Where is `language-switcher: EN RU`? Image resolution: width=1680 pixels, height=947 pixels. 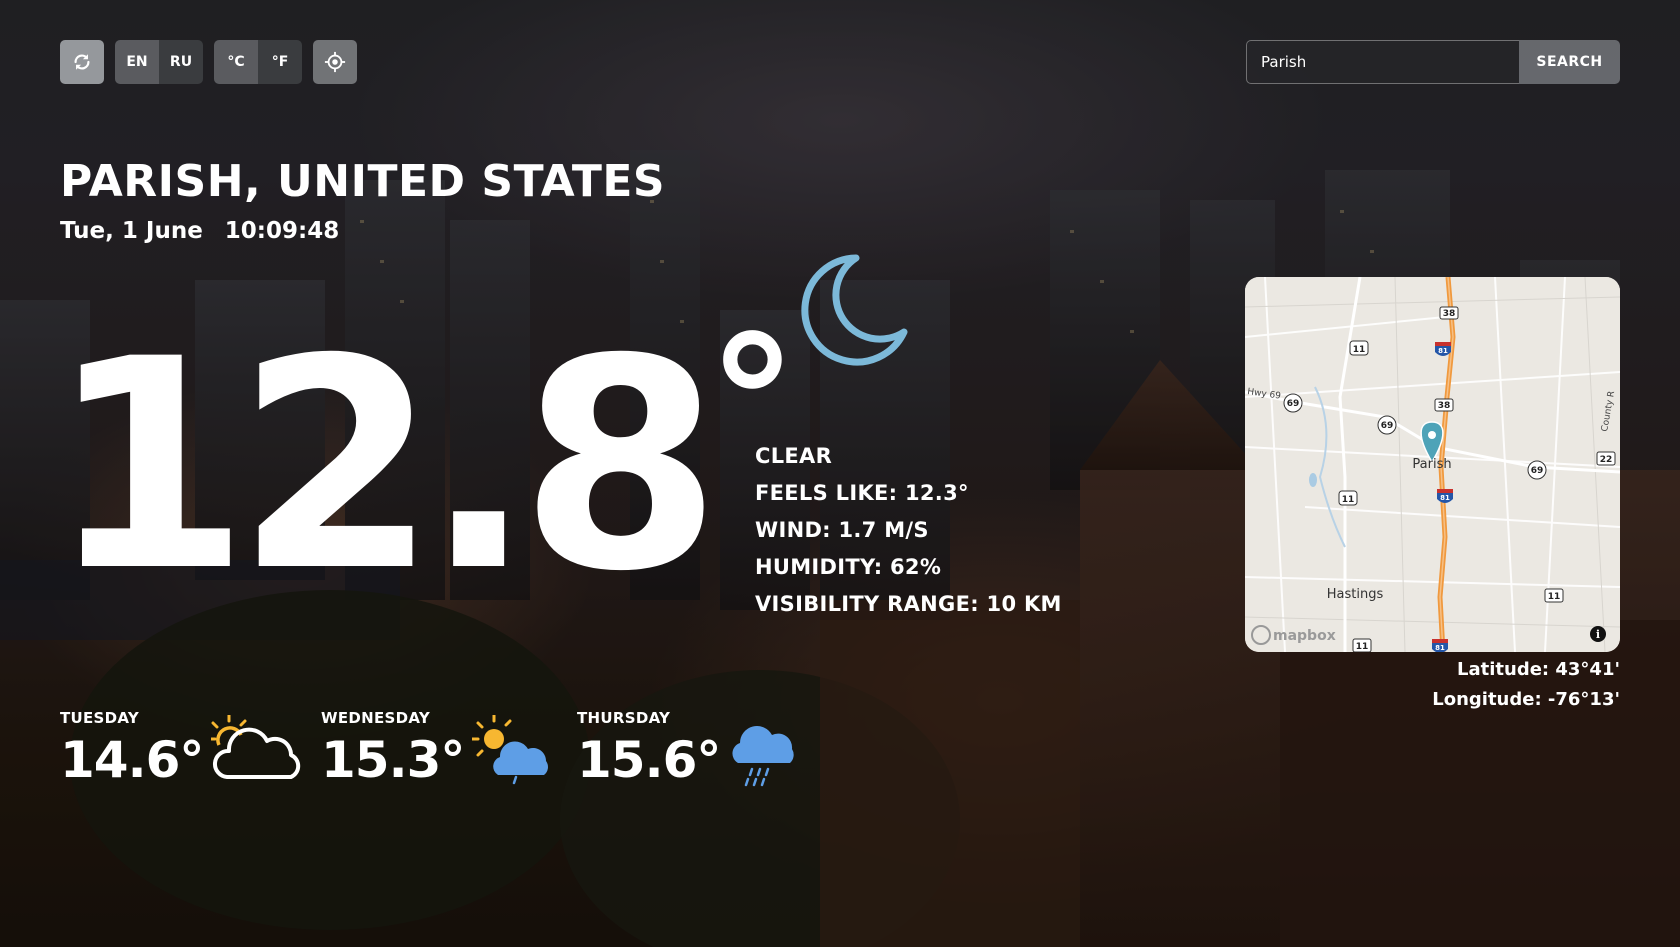 language-switcher: EN RU is located at coordinates (159, 62).